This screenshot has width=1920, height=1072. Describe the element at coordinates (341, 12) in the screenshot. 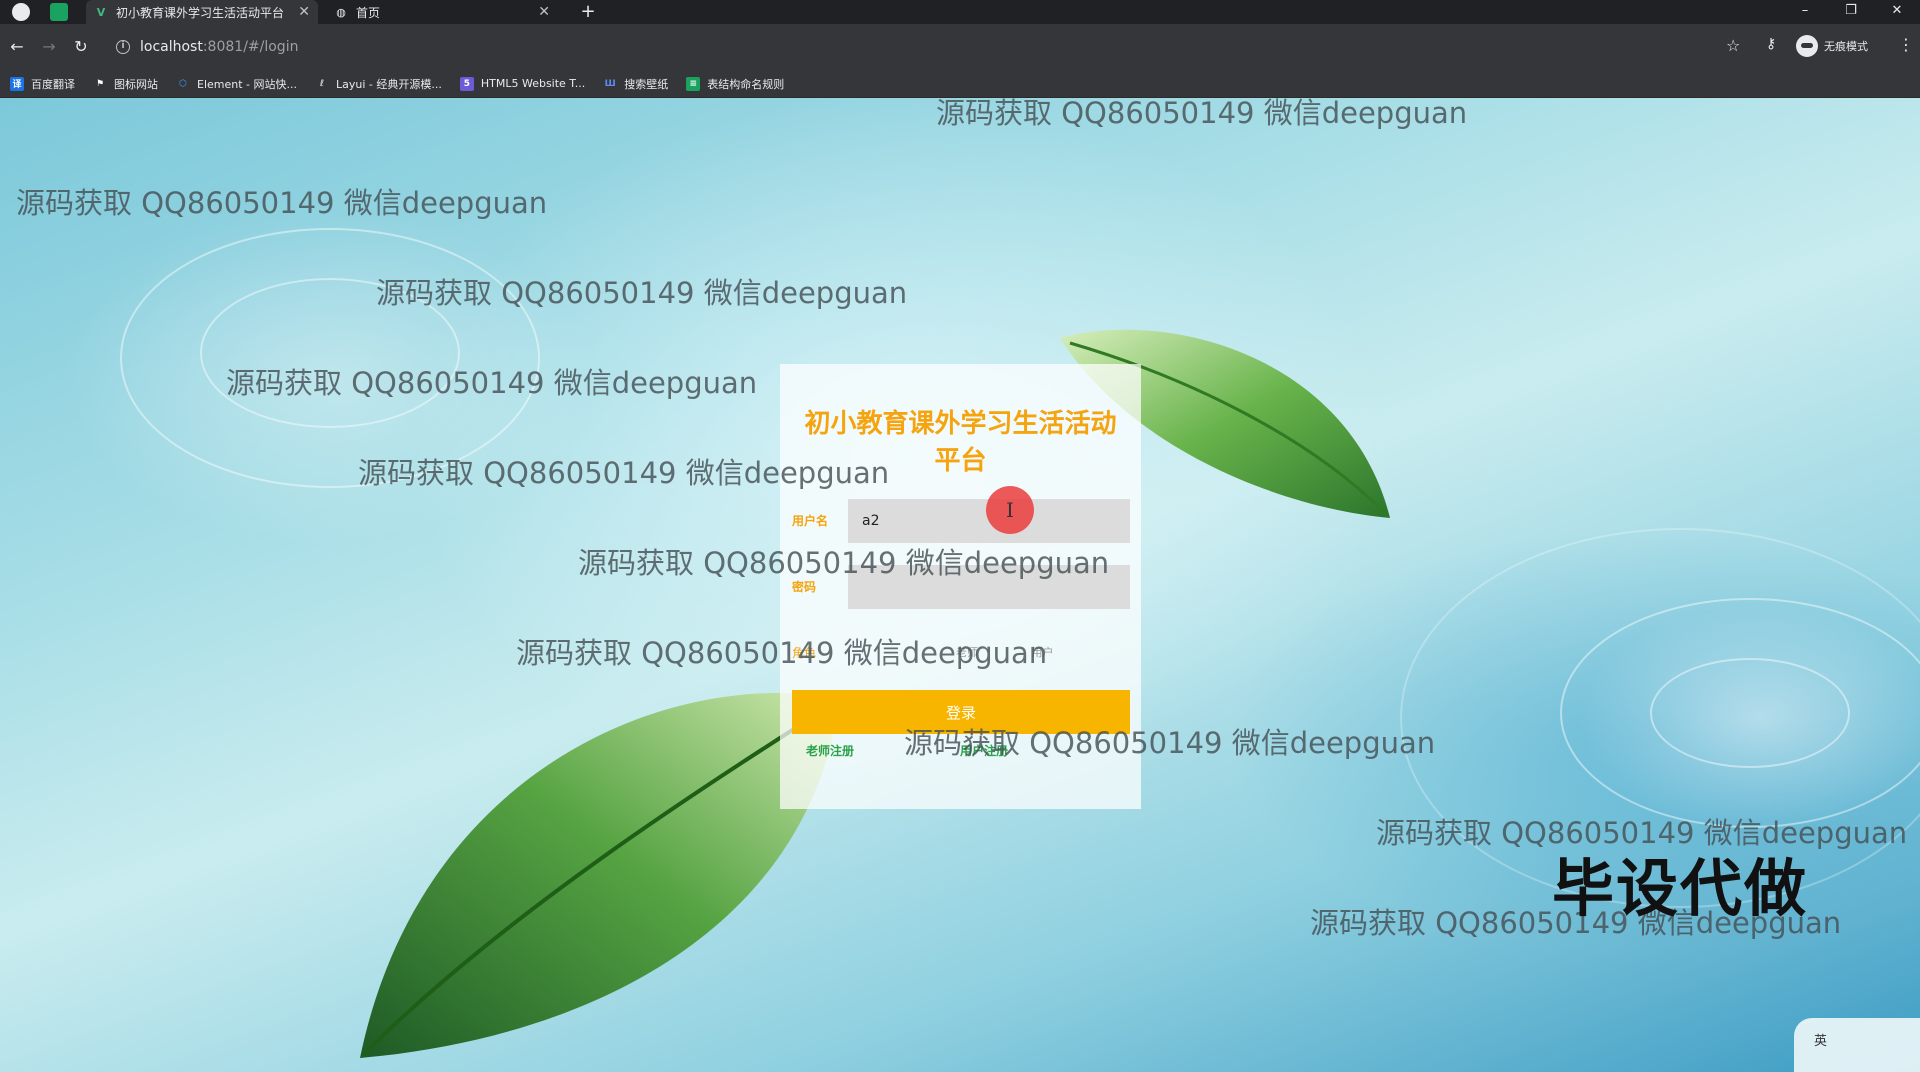

I see `globe-favicon-icon: ◍` at that location.